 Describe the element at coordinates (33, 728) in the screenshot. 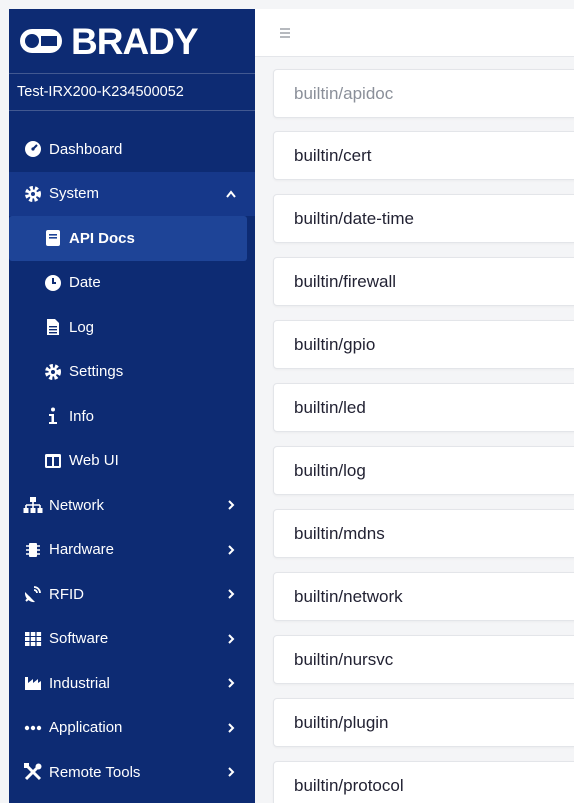

I see `ellipsis-icon` at that location.